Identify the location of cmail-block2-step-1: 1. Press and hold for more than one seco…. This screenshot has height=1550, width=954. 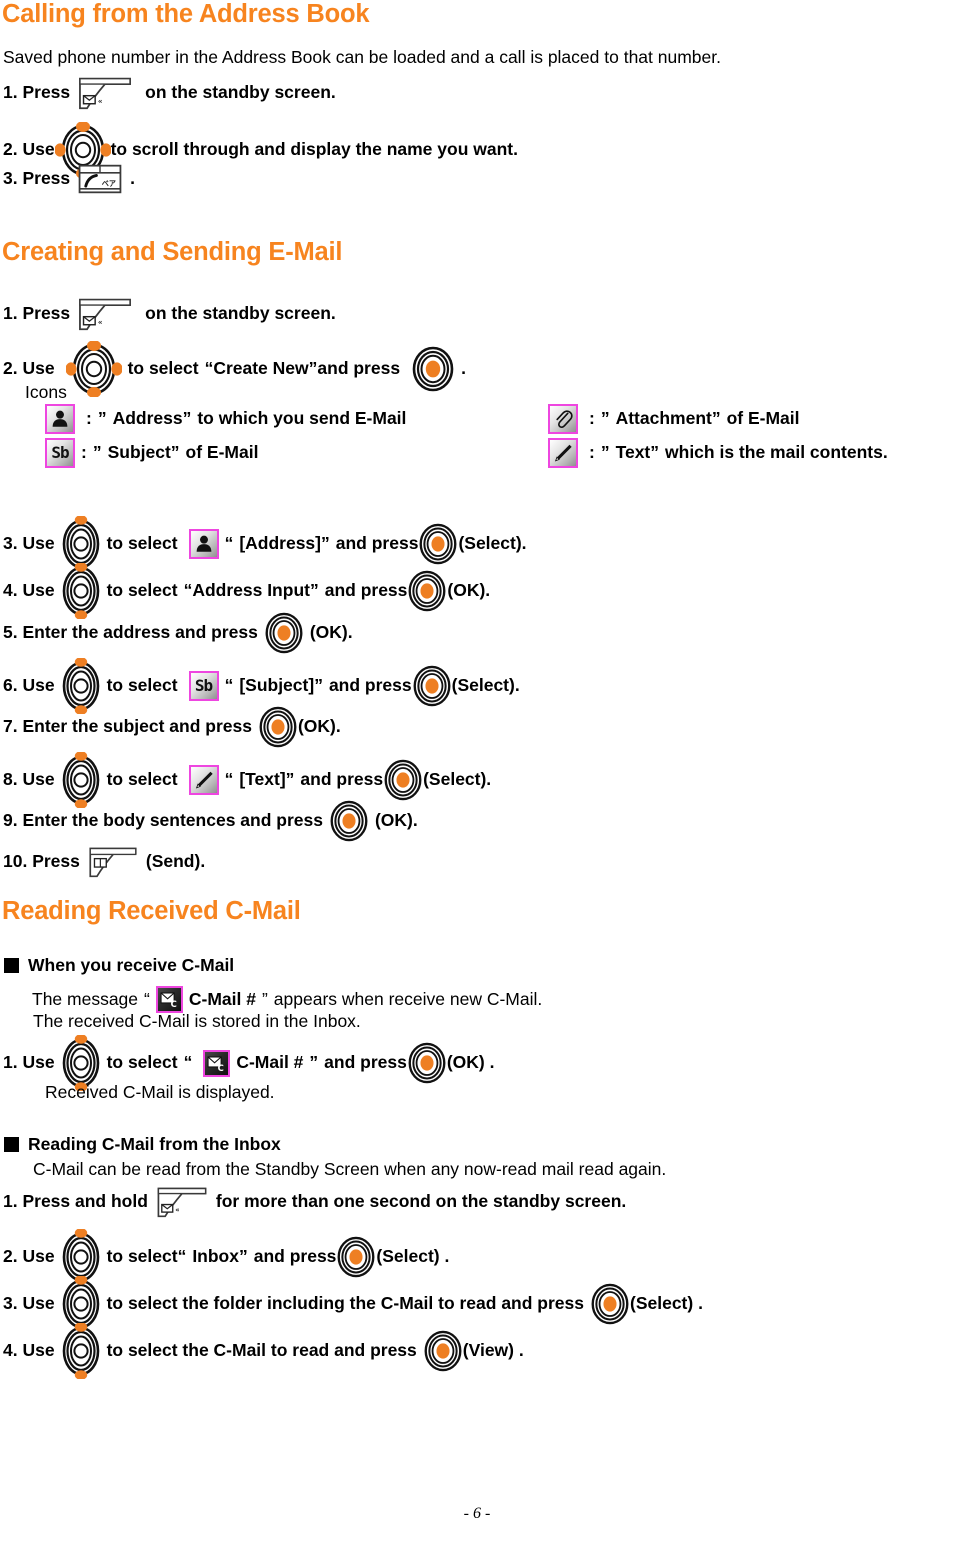
(314, 1202).